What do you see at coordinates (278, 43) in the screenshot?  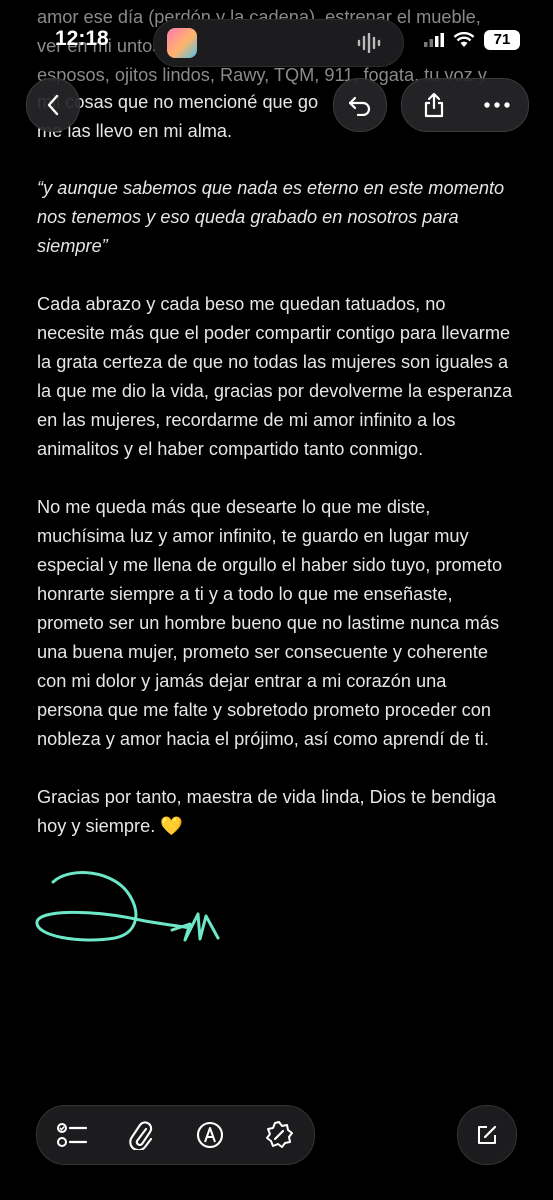 I see `dynamic-island` at bounding box center [278, 43].